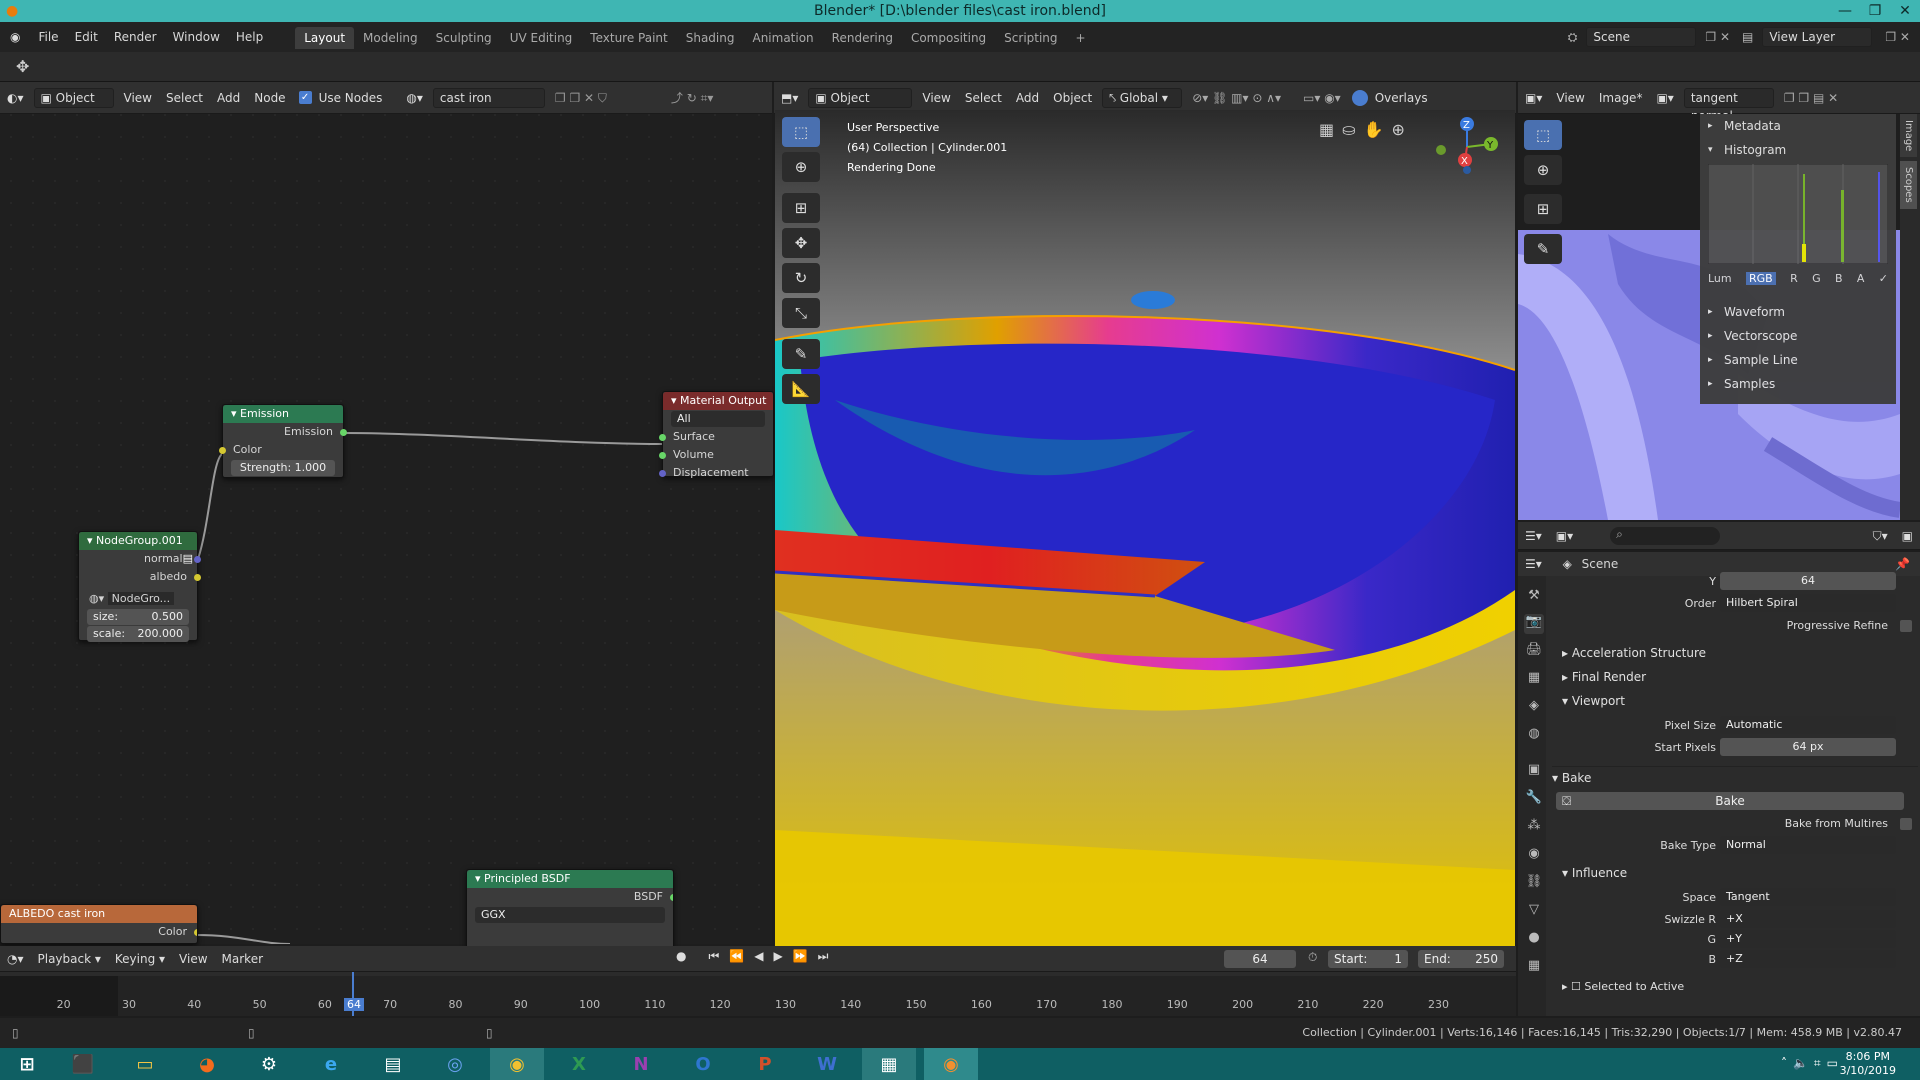  Describe the element at coordinates (207, 1064) in the screenshot. I see `firefox-icon: ◕` at that location.